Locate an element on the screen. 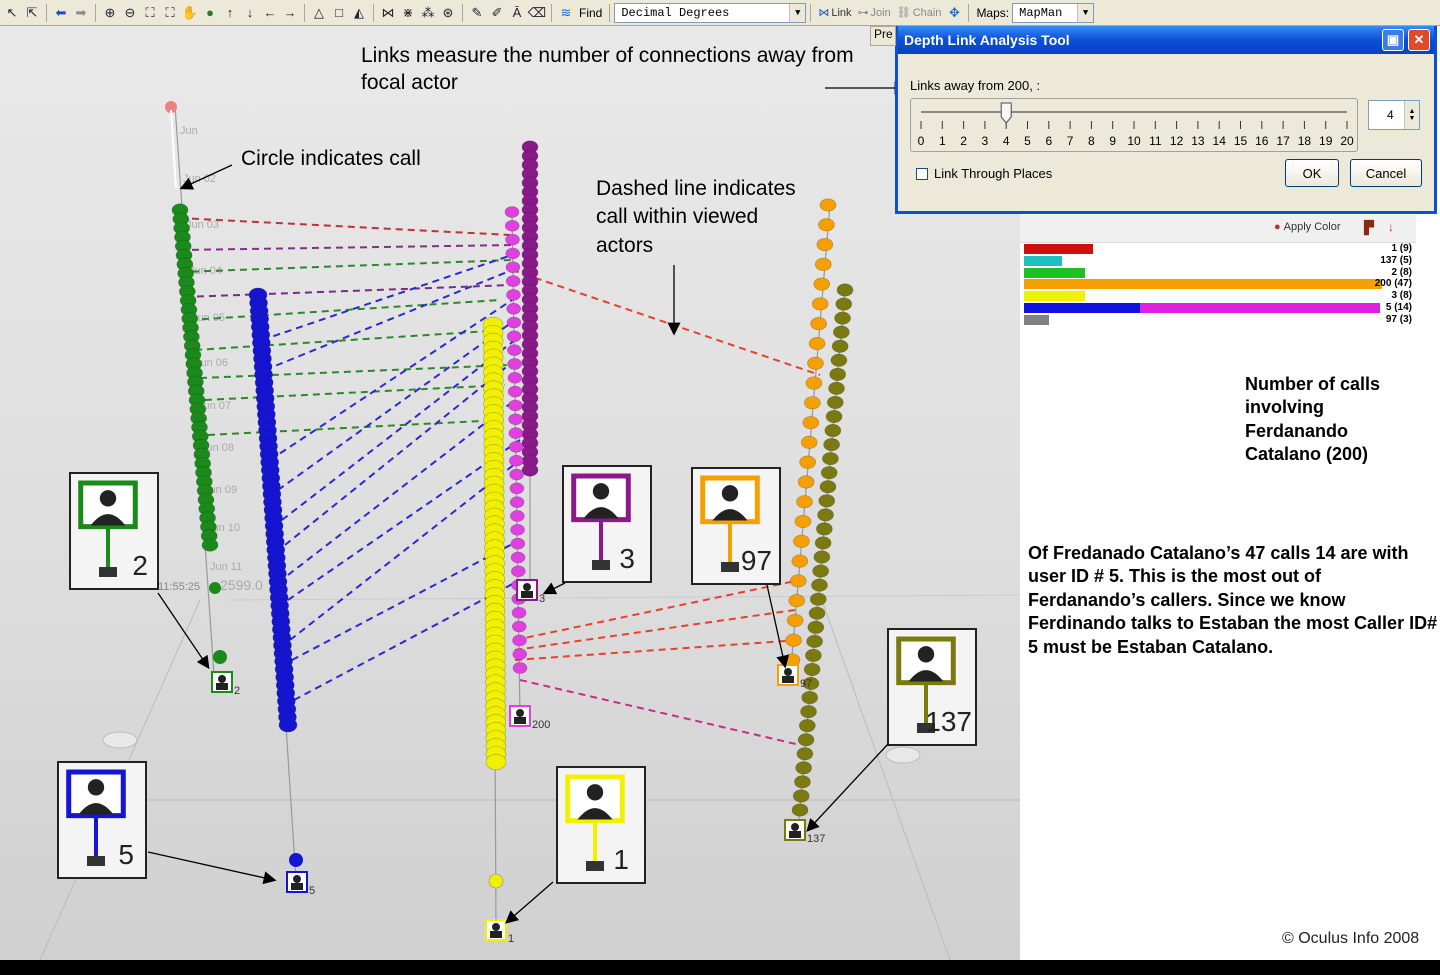 Image resolution: width=1440 pixels, height=975 pixels. stream-icon: ≋ is located at coordinates (566, 13).